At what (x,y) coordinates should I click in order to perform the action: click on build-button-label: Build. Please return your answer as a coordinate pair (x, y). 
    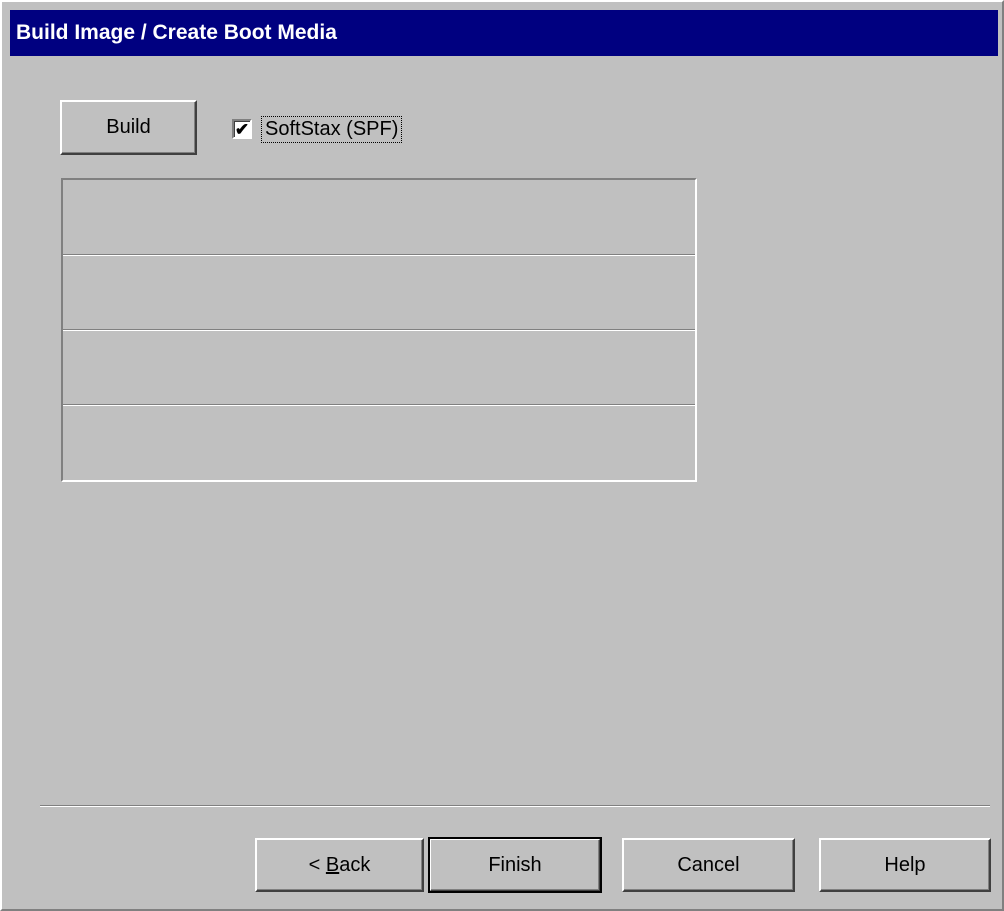
    Looking at the image, I should click on (128, 127).